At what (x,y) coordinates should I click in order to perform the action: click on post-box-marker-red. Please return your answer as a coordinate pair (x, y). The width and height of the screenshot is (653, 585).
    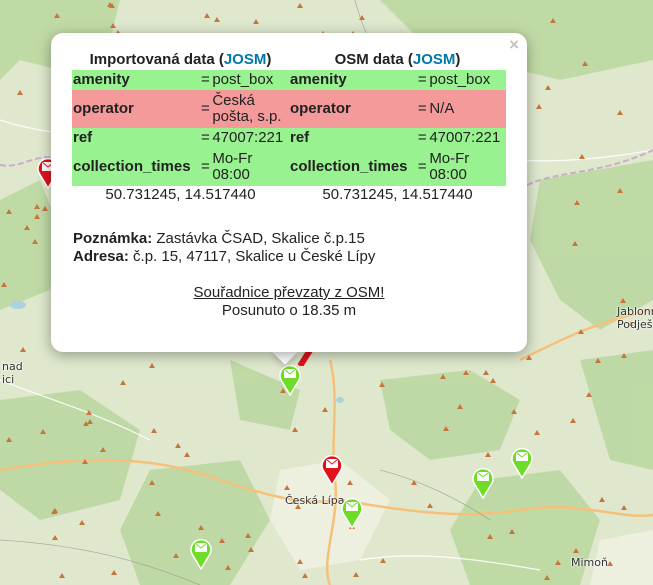
    Looking at the image, I should click on (332, 469).